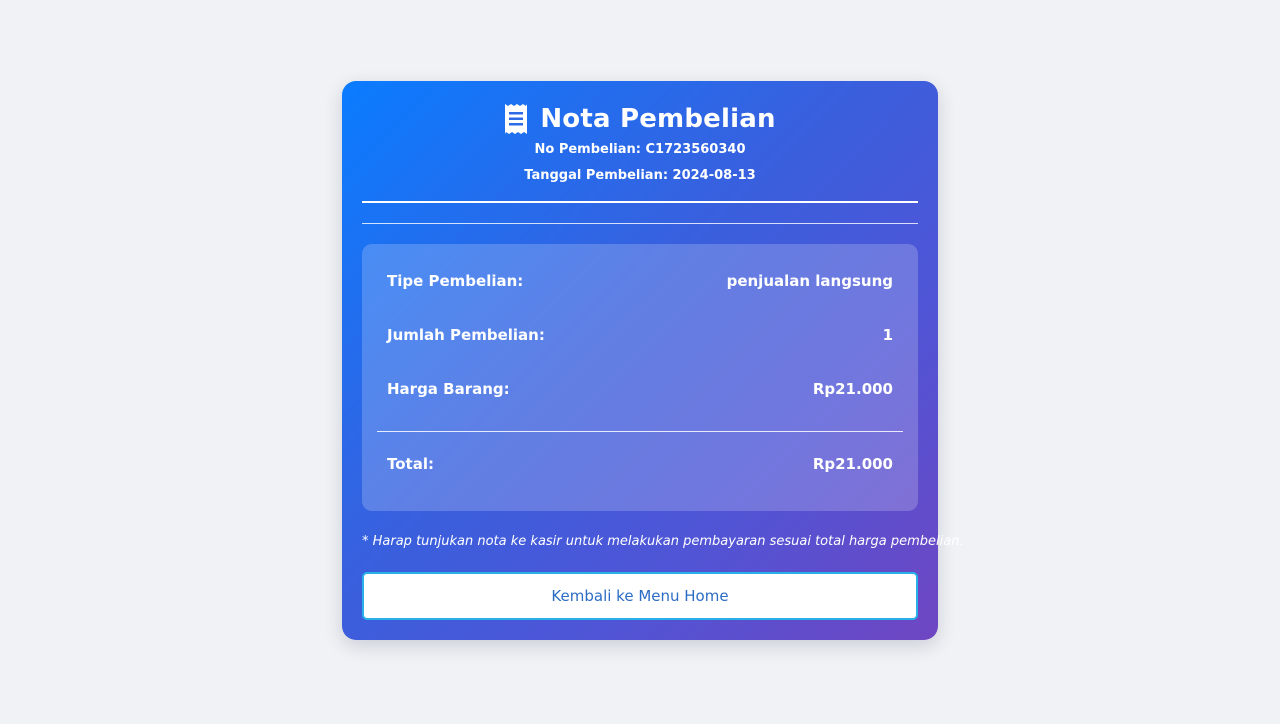 This screenshot has width=1280, height=724. What do you see at coordinates (640, 431) in the screenshot?
I see `total-divider` at bounding box center [640, 431].